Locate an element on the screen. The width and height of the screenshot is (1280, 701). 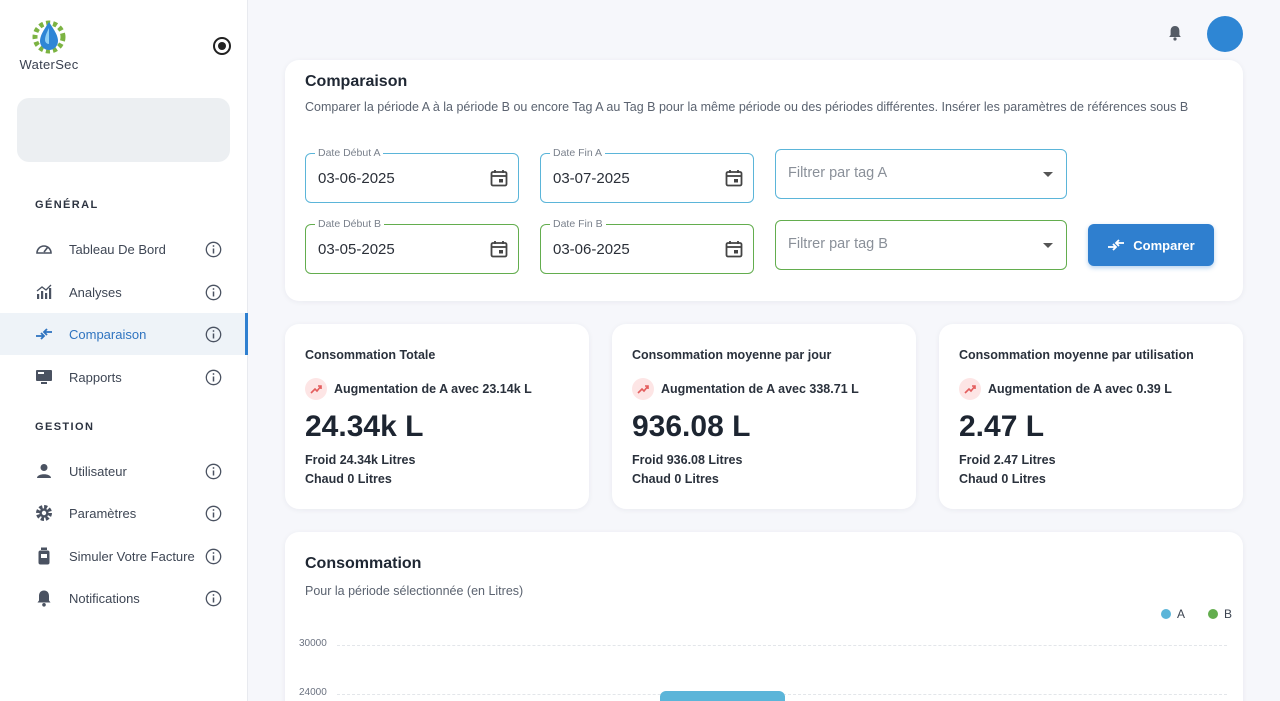
stat-value: 936.08 L is located at coordinates (691, 426).